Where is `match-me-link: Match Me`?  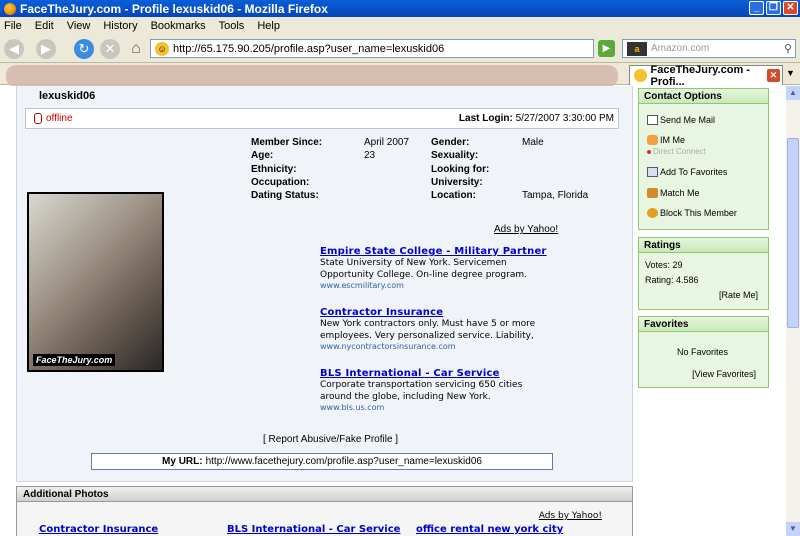 match-me-link: Match Me is located at coordinates (673, 193).